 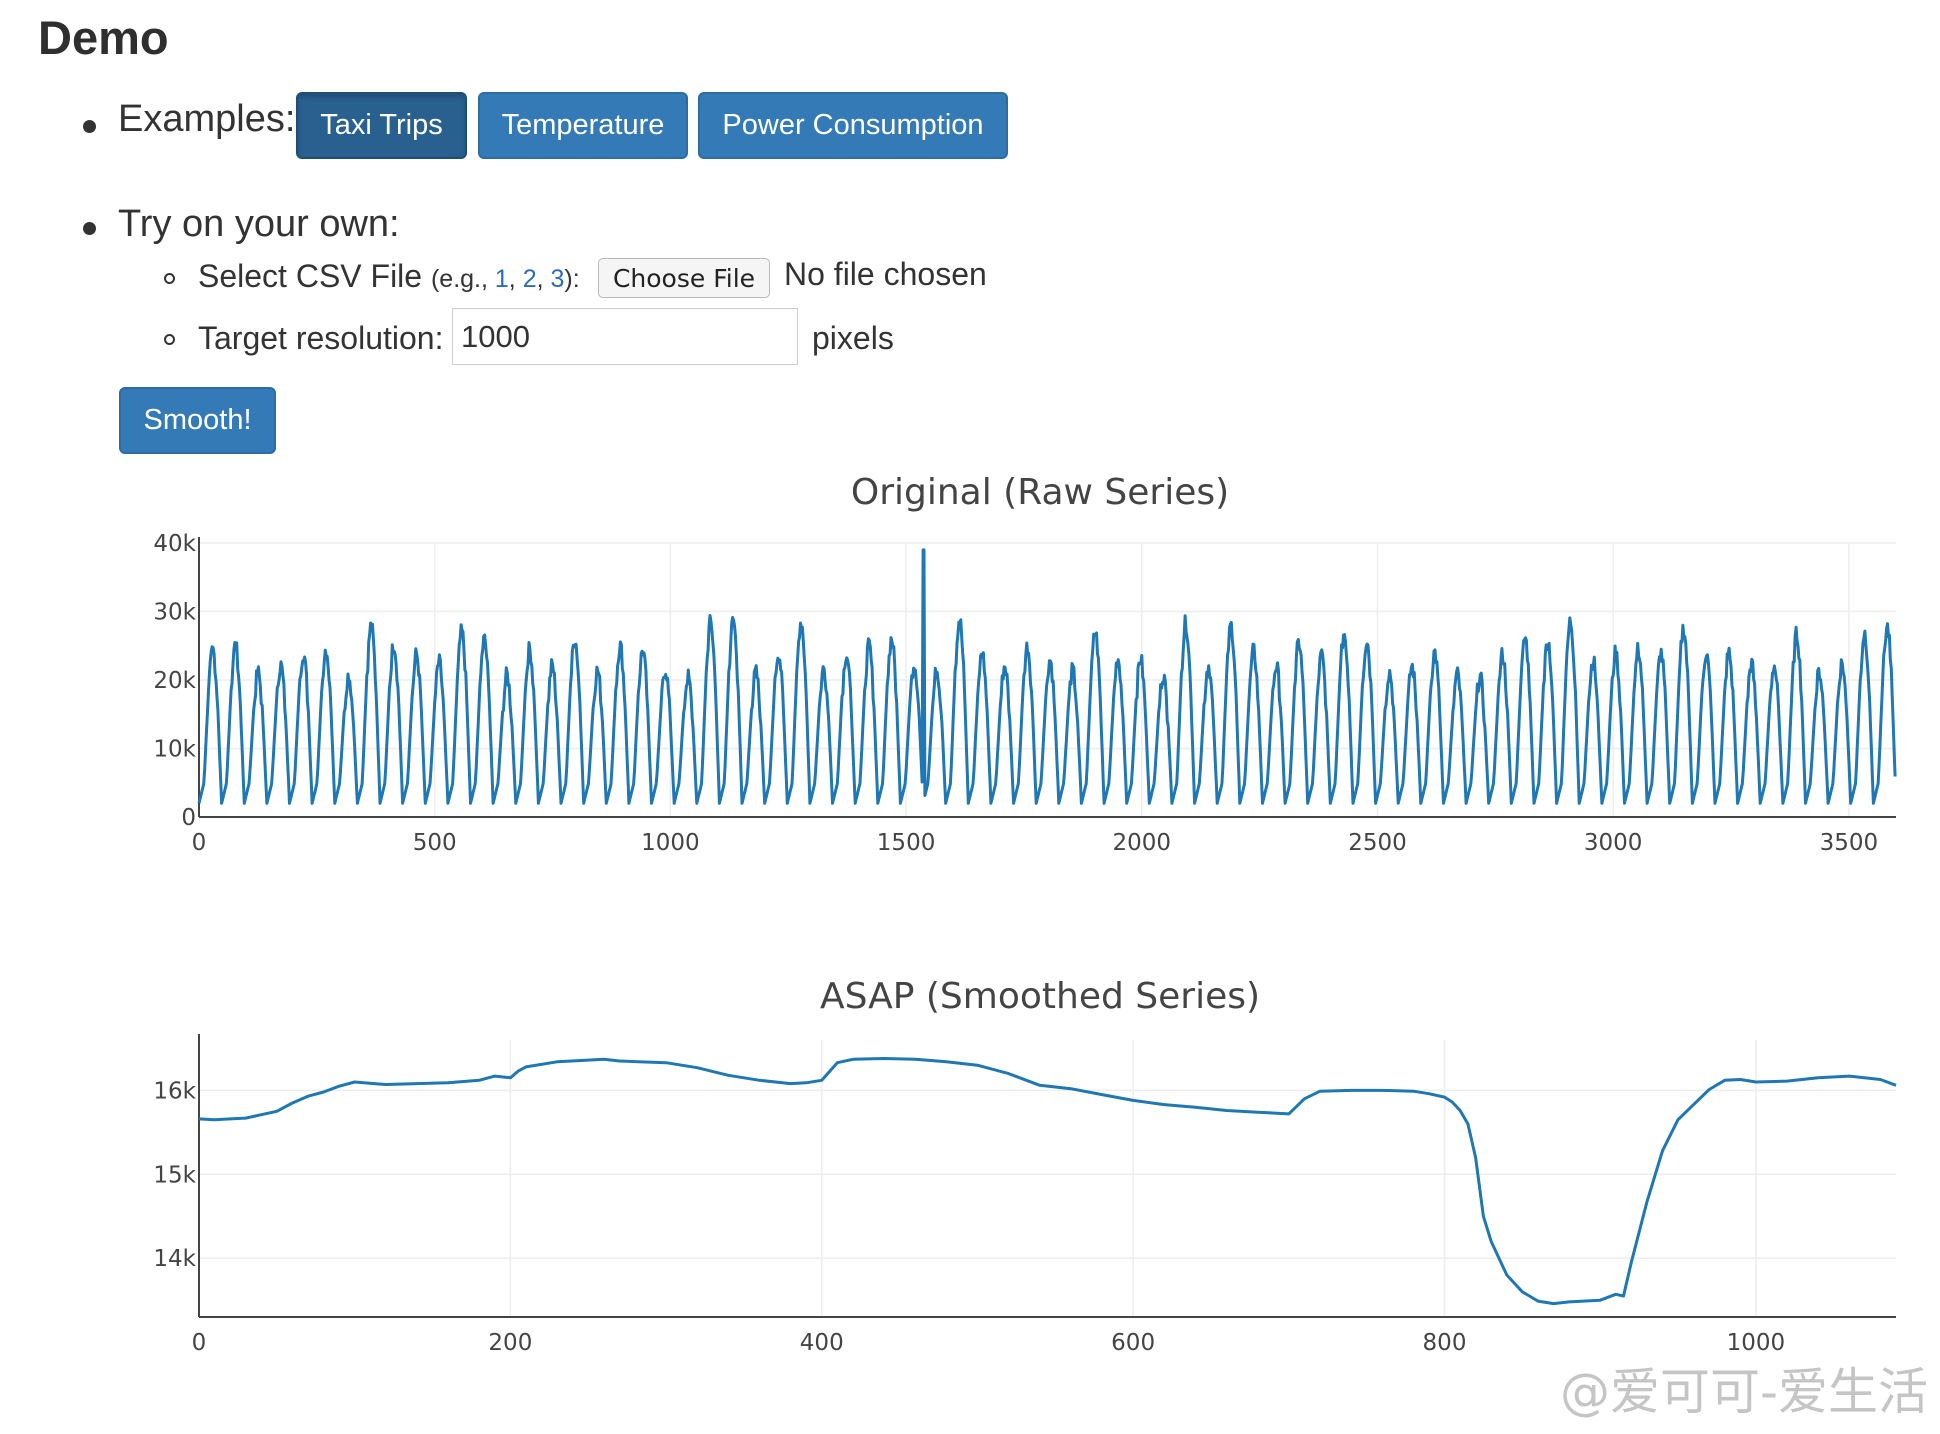 I want to click on example-link-3: 3, so click(x=558, y=279).